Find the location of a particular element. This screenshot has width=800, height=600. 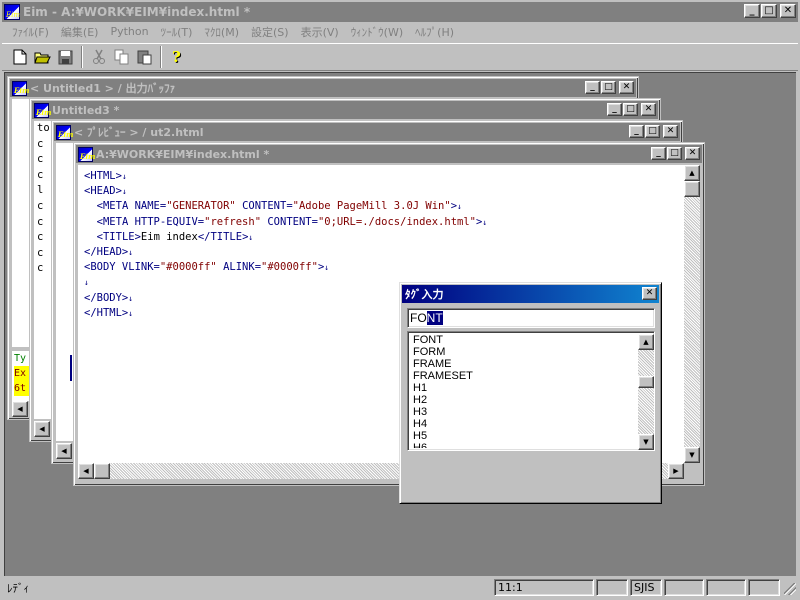

tag-option-h5: H5 is located at coordinates (524, 436).